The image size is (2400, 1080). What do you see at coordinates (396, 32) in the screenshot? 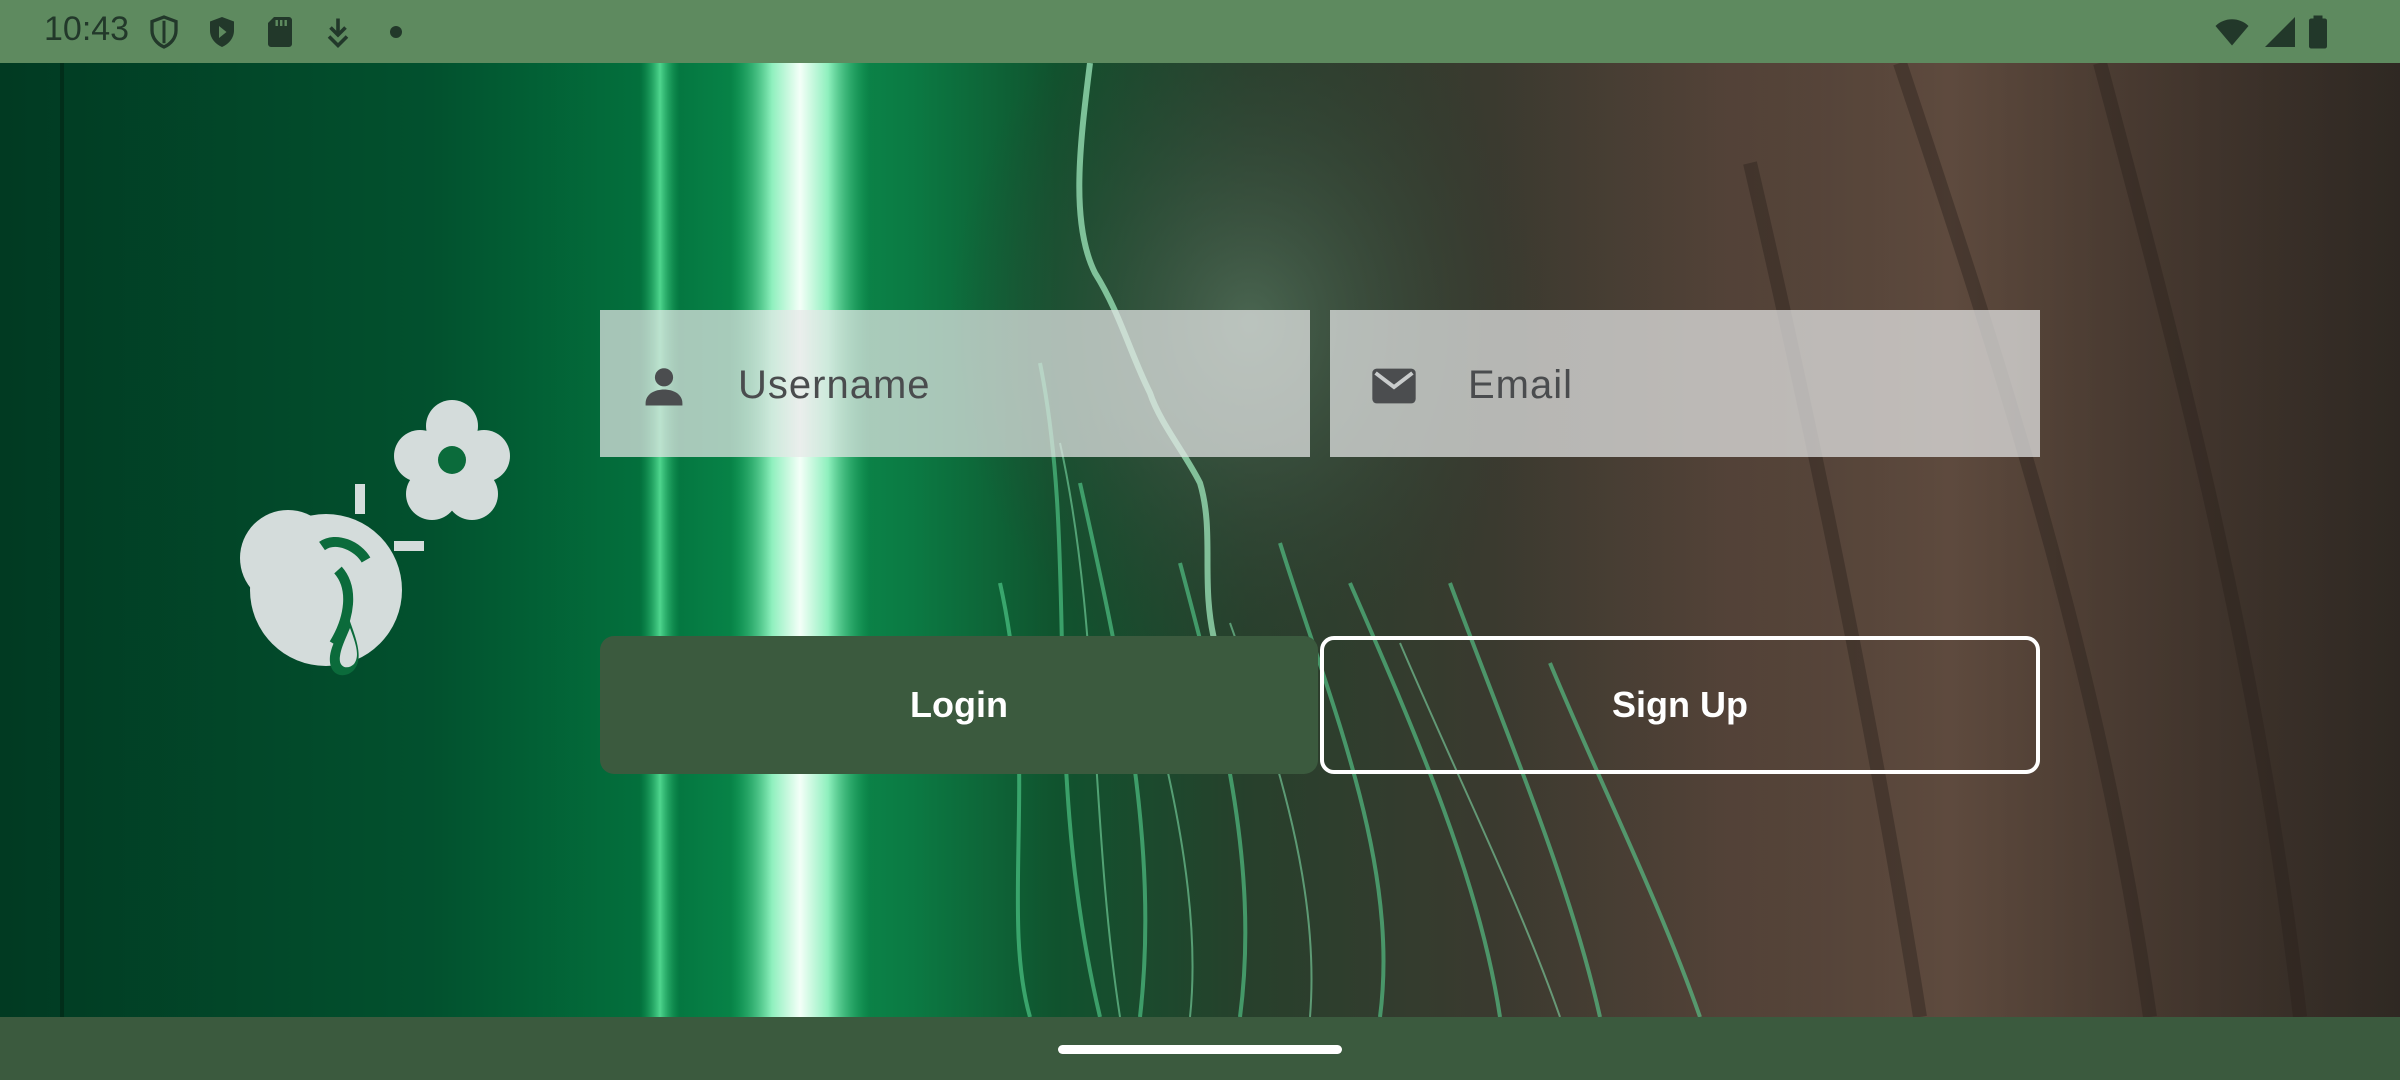
I see `dot-icon` at bounding box center [396, 32].